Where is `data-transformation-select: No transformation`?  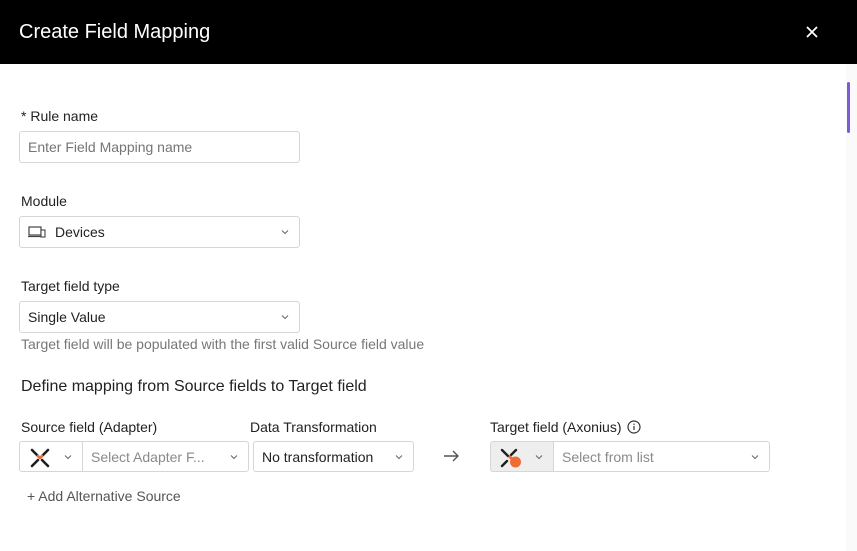
data-transformation-select: No transformation is located at coordinates (333, 456).